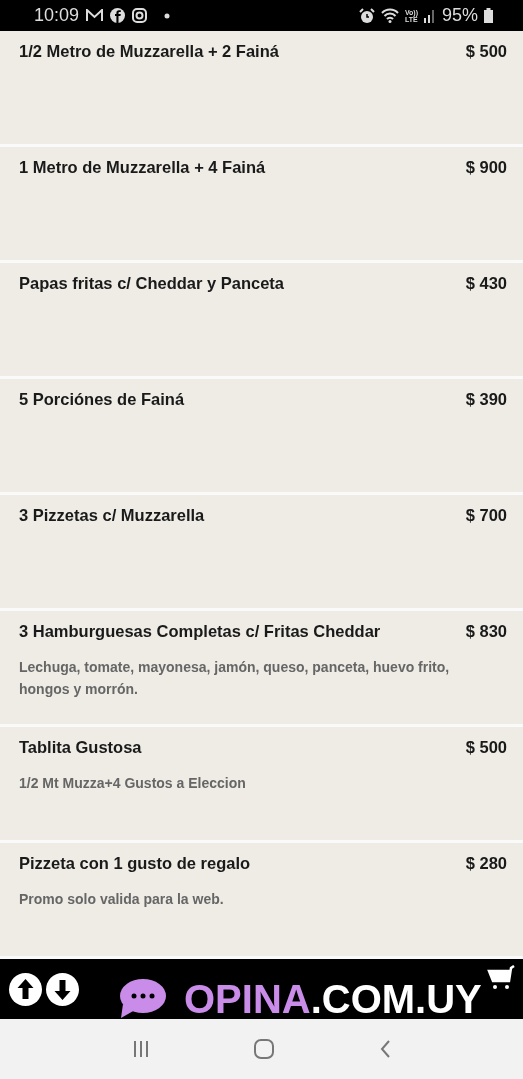 The image size is (523, 1079). Describe the element at coordinates (112, 515) in the screenshot. I see `item-name: 3 Pizzetas c/ Muzzarella` at that location.